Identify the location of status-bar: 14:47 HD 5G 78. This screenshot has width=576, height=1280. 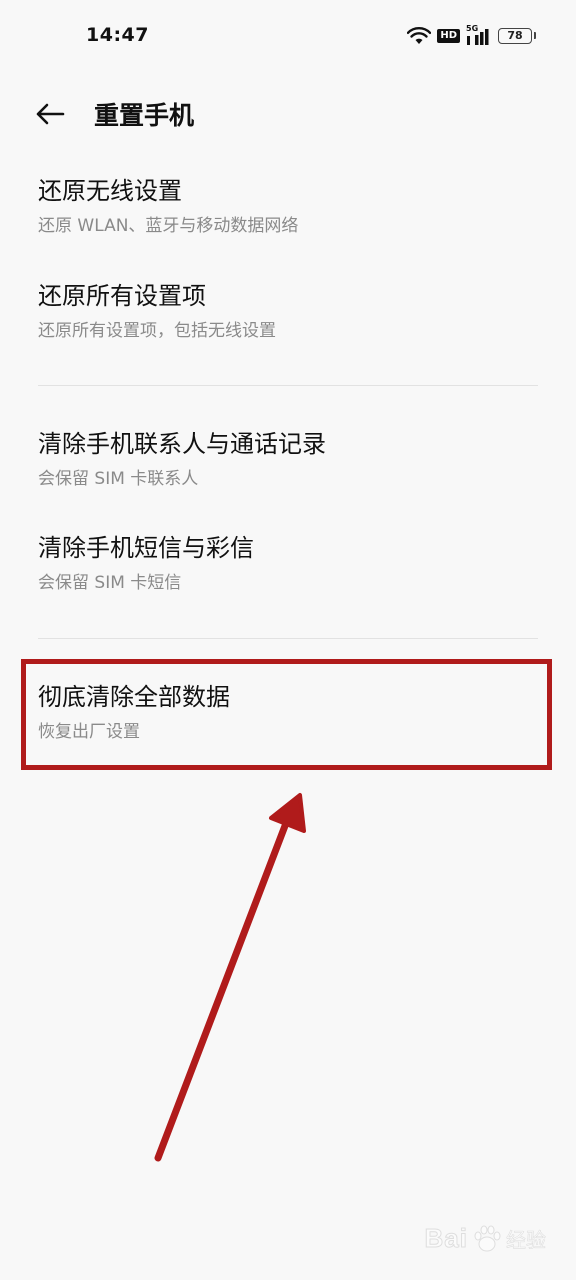
(288, 36).